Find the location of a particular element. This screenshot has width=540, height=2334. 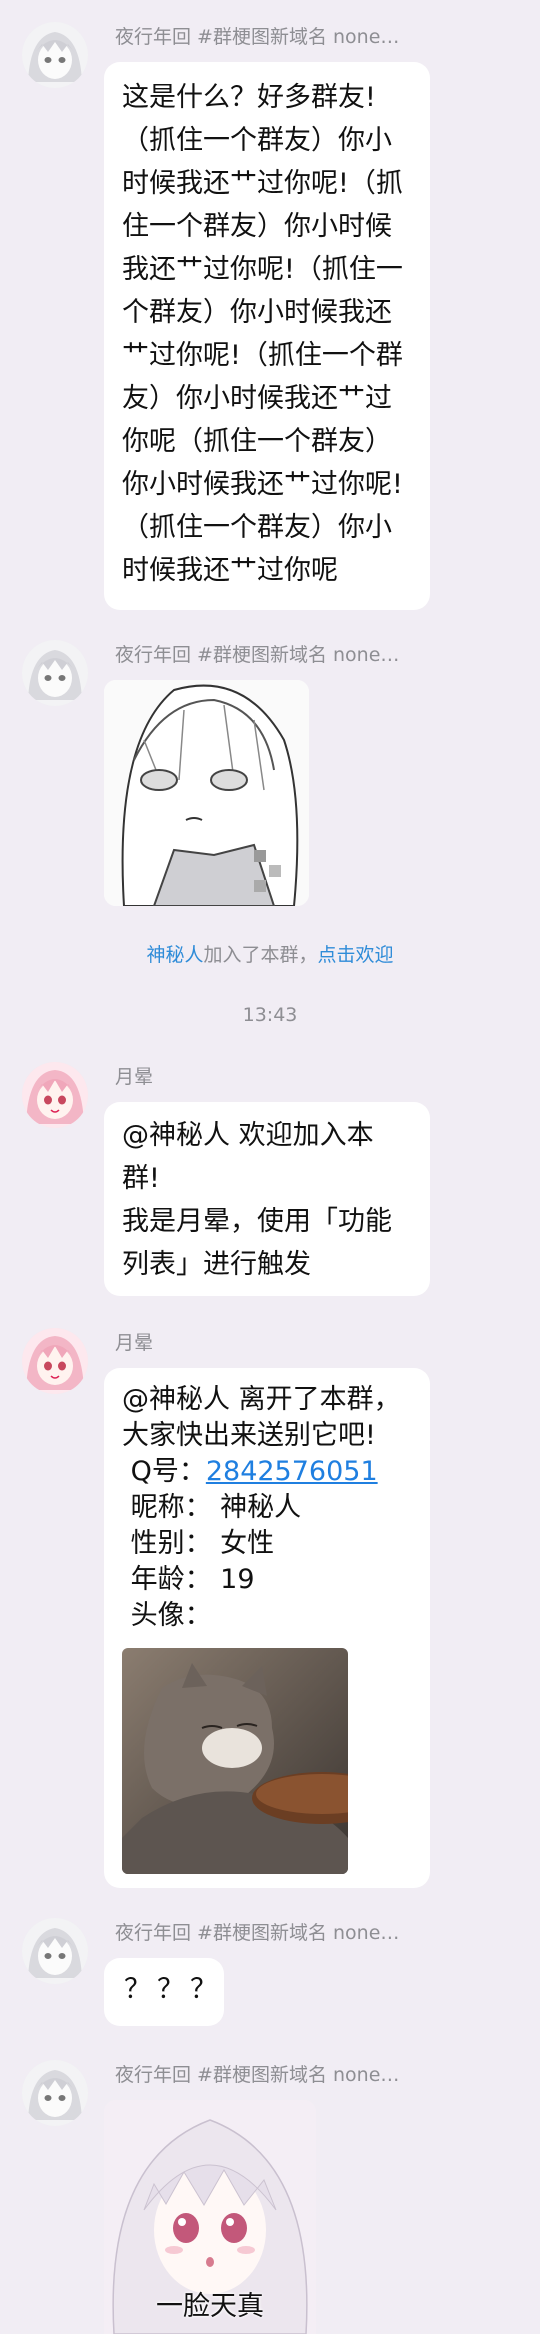

system-join-notice: 神秘人加入了本群，点击欢迎 is located at coordinates (270, 953).